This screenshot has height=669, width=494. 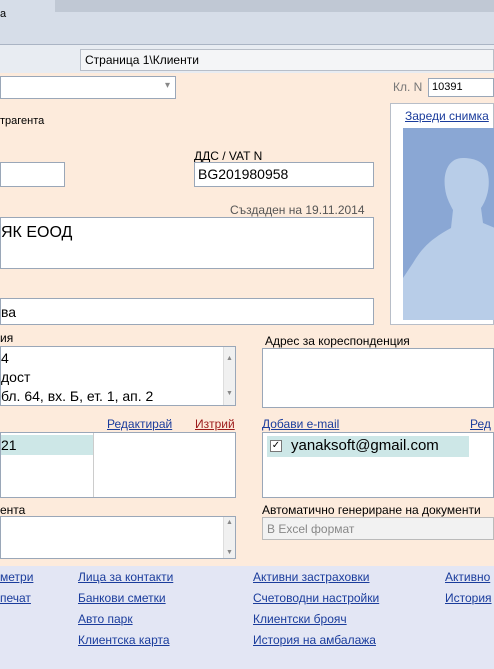 What do you see at coordinates (300, 424) in the screenshot?
I see `add-email-link: Добави e-mail` at bounding box center [300, 424].